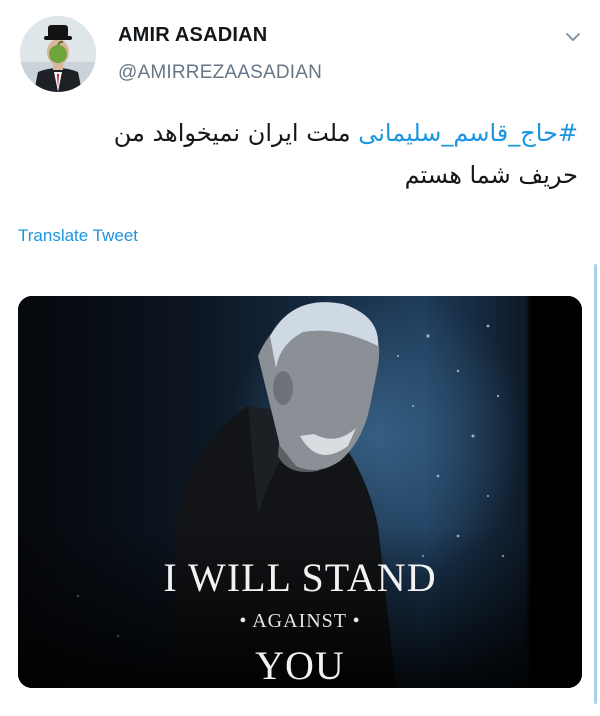  What do you see at coordinates (192, 35) in the screenshot?
I see `display-name: AMIR ASADIAN` at bounding box center [192, 35].